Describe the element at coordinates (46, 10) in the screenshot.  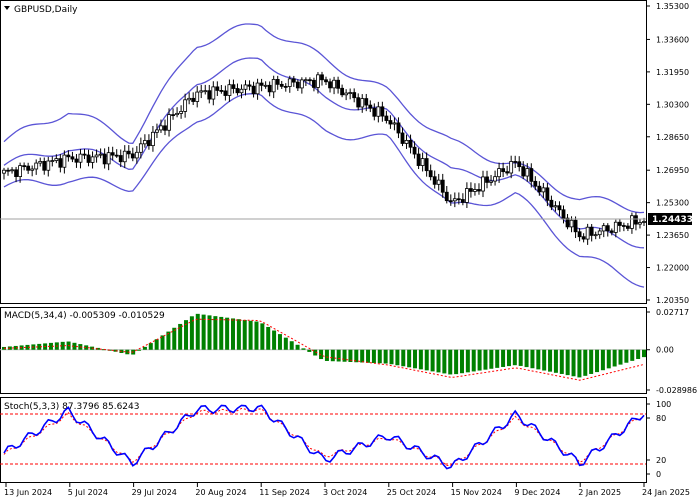
I see `symbol-title: GBPUSD,Daily` at that location.